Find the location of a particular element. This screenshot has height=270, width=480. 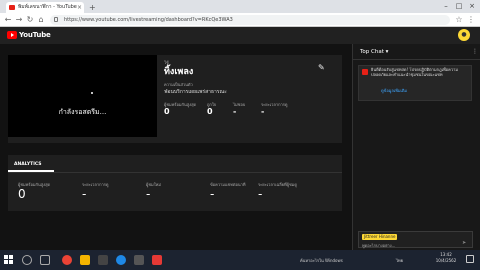

task-view-icon is located at coordinates (45, 260).